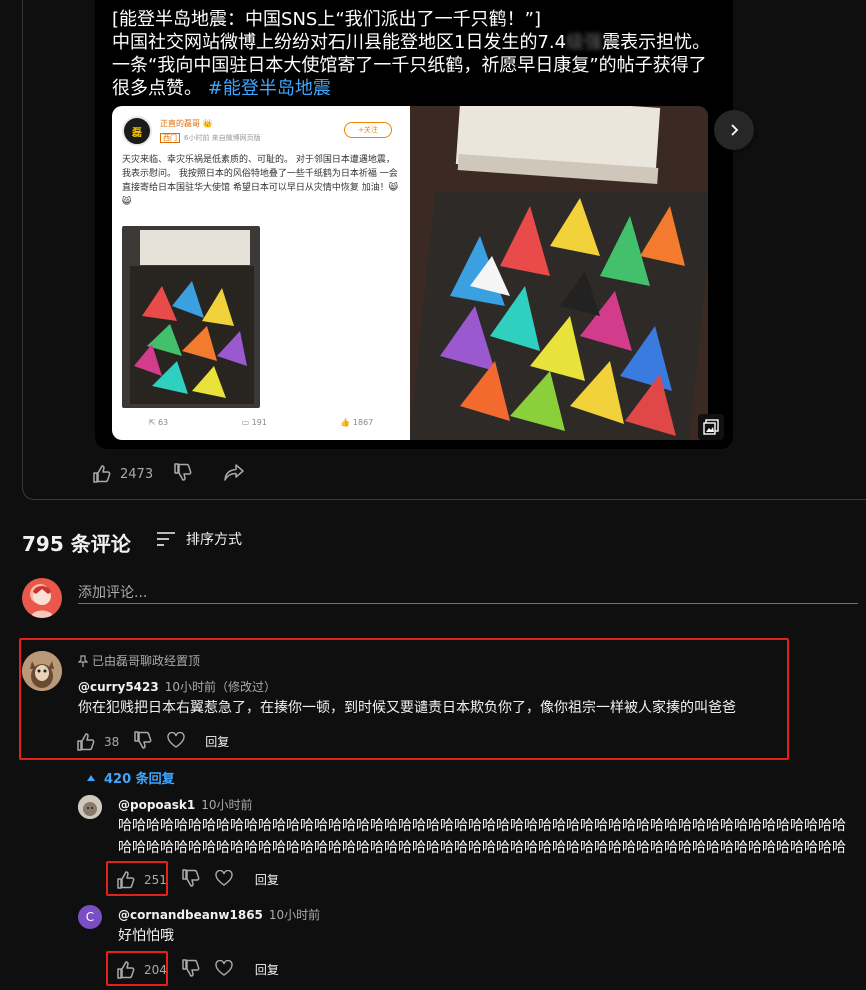  Describe the element at coordinates (168, 474) in the screenshot. I see `post-actions: 2473` at that location.